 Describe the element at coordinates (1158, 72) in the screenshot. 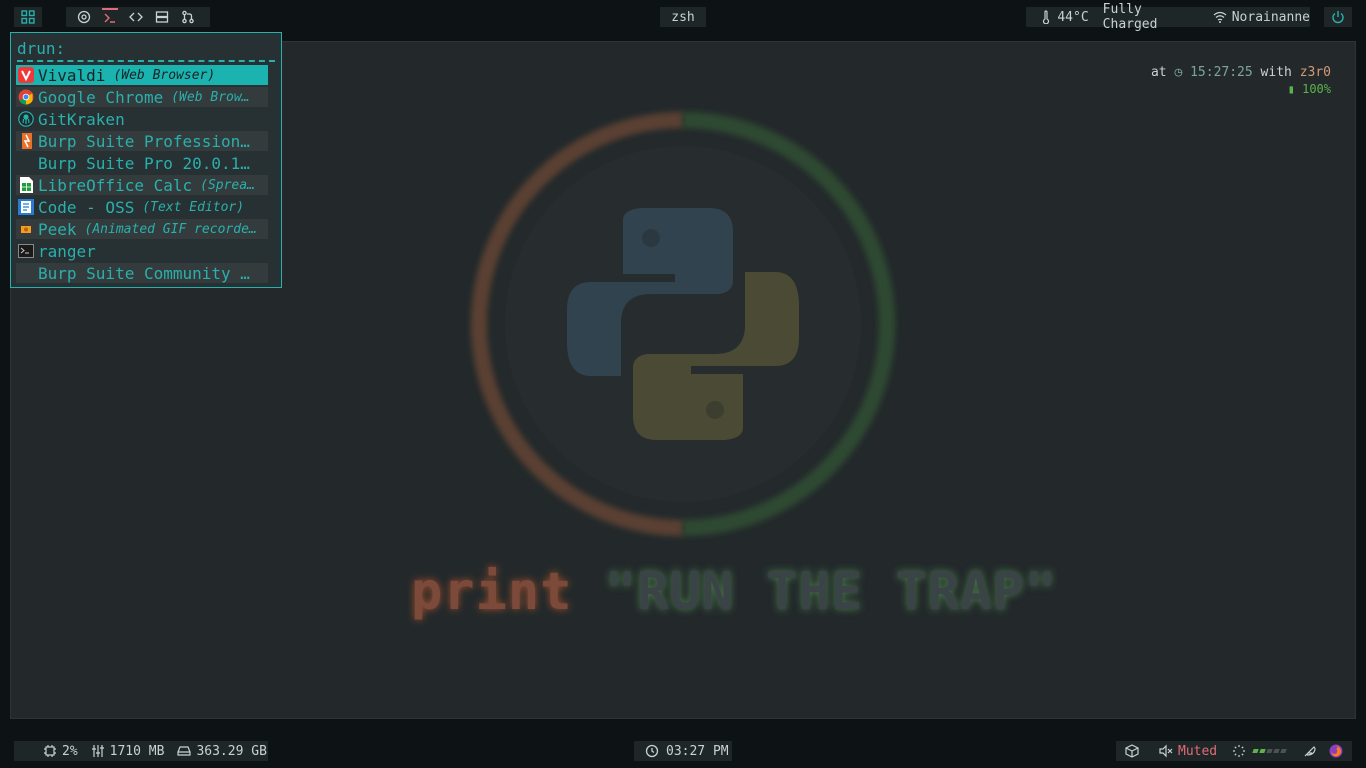

I see `clock-prefix: at` at that location.